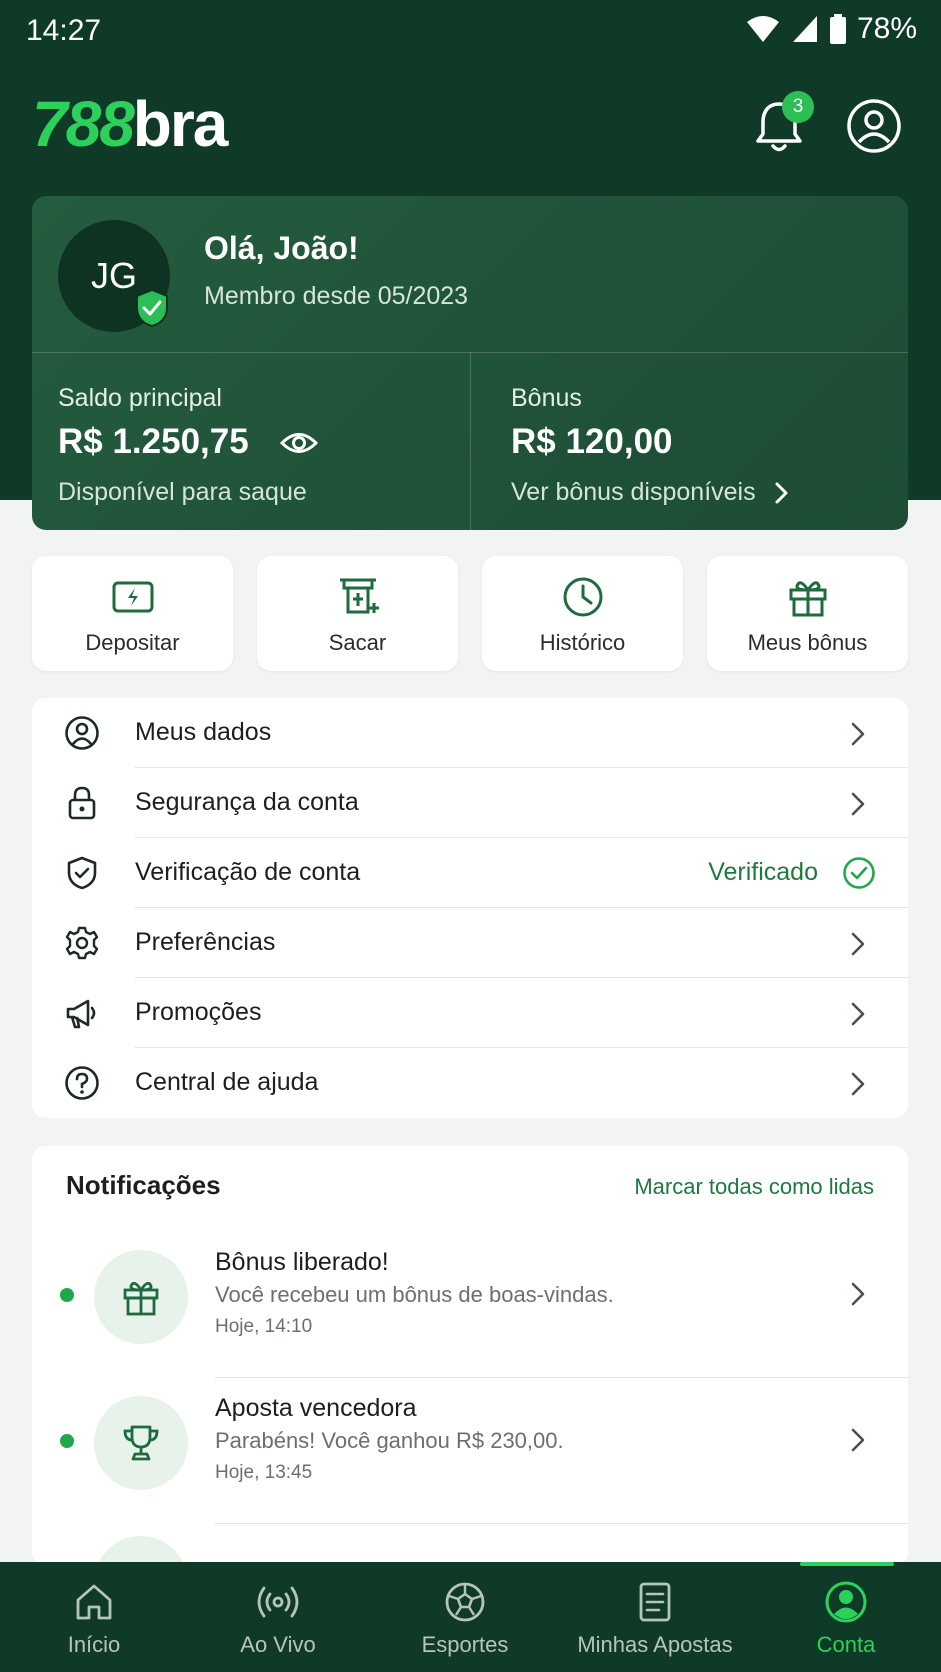  I want to click on notification-desc: Parabéns! Você ganhou R$ 230,00., so click(389, 1440).